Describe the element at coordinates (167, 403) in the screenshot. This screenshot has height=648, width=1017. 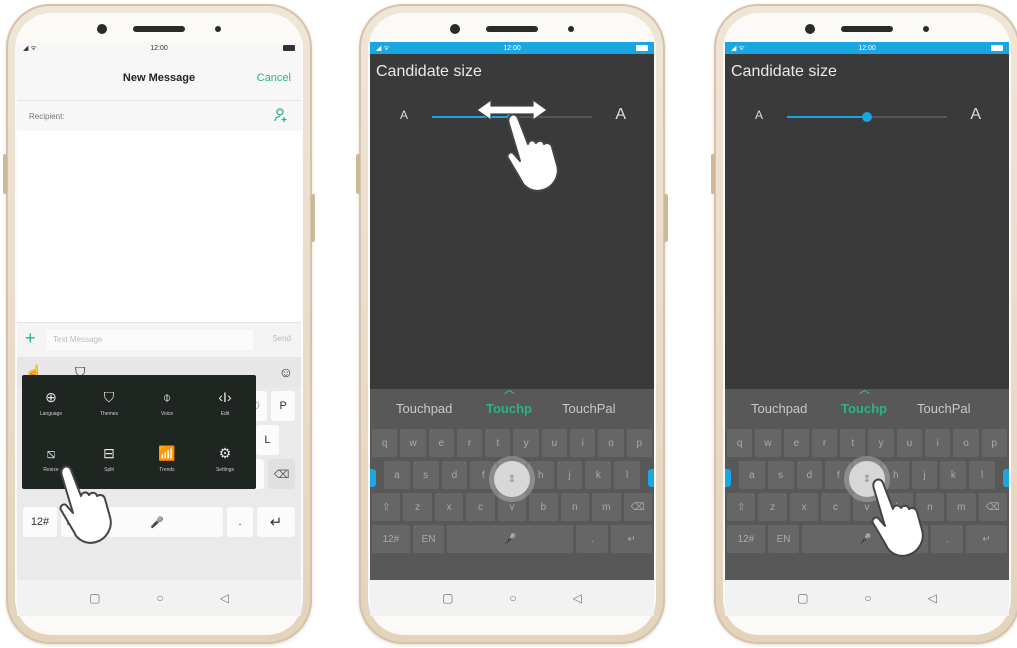
I see `menu-item-voice: ⌽ Voice` at that location.